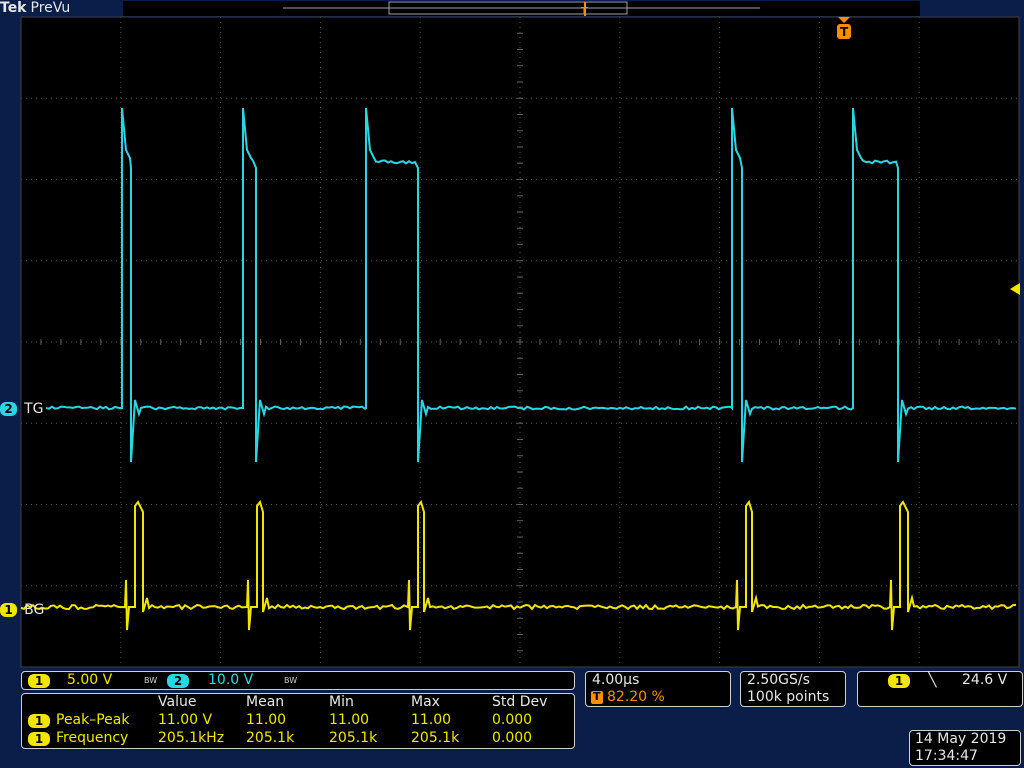  What do you see at coordinates (946, 756) in the screenshot?
I see `time: 17:34:47` at bounding box center [946, 756].